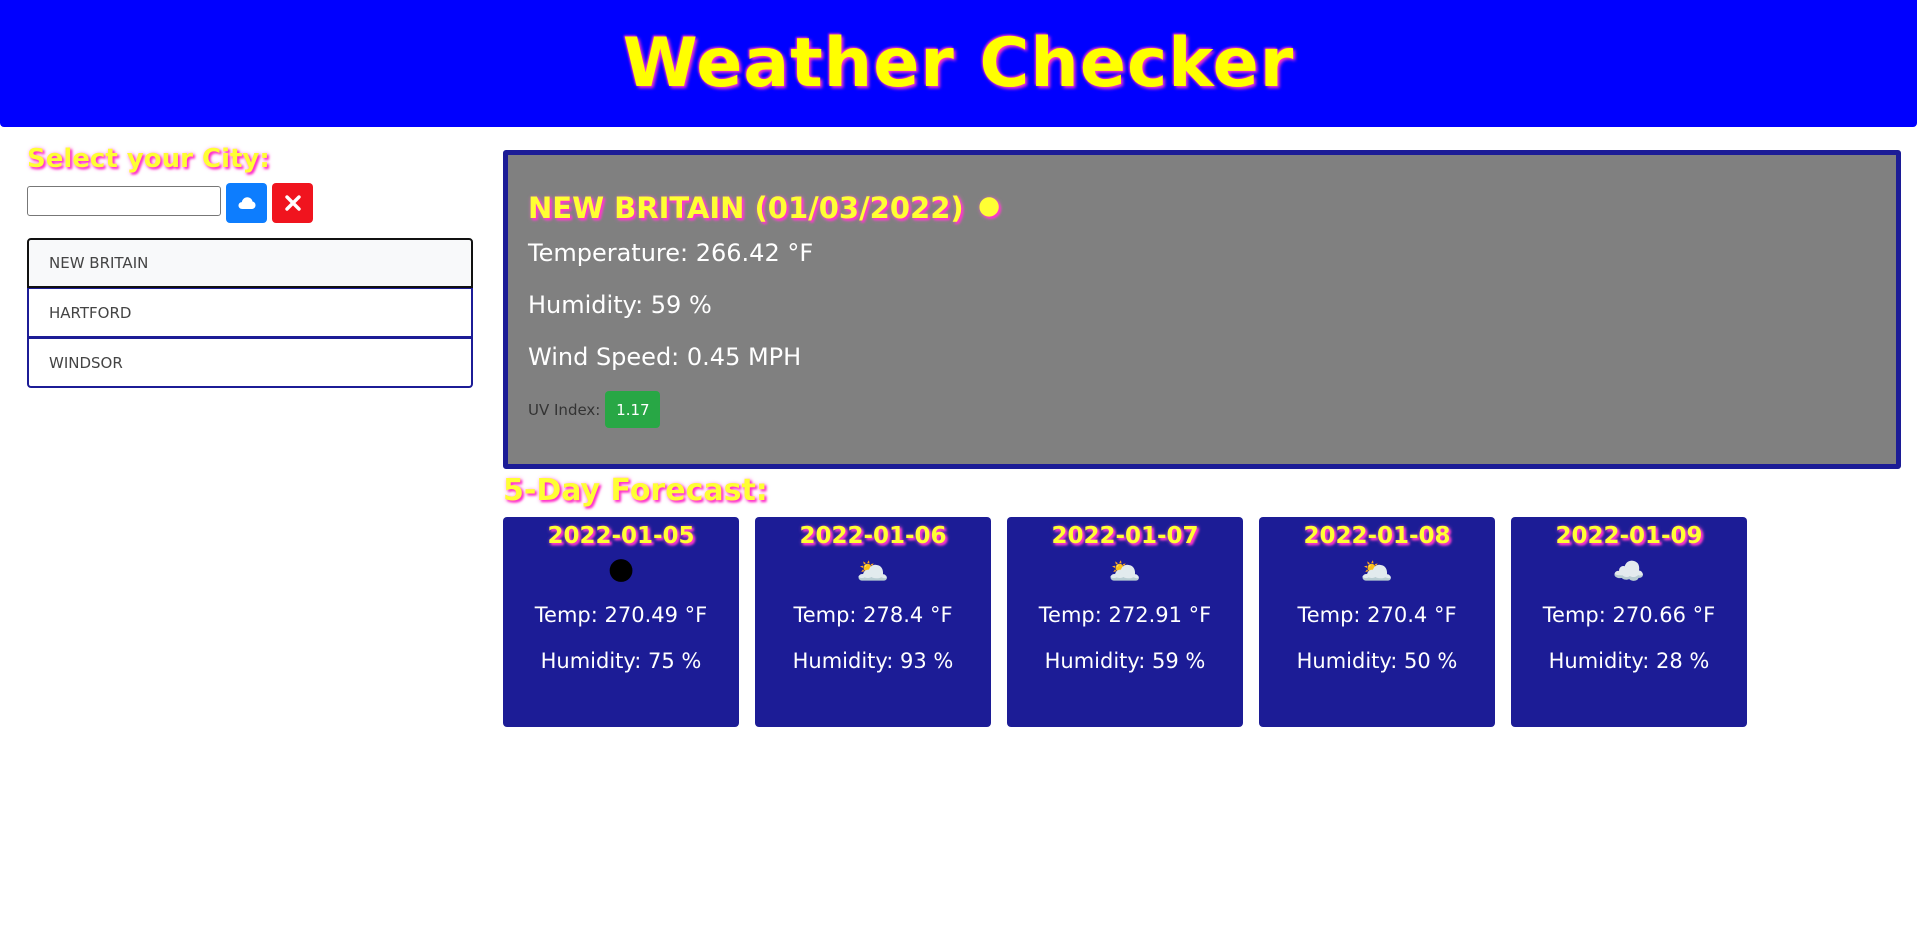 This screenshot has height=929, width=1917. What do you see at coordinates (746, 208) in the screenshot?
I see `current-city-date: NEW BRITAIN (01/03/2022)` at bounding box center [746, 208].